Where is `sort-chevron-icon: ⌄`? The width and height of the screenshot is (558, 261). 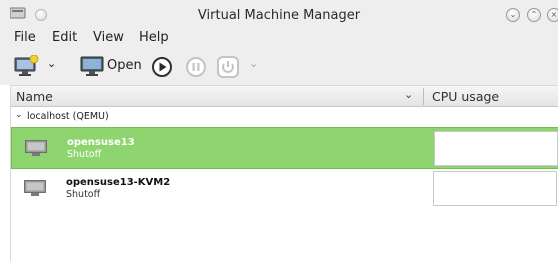
sort-chevron-icon: ⌄ is located at coordinates (408, 94).